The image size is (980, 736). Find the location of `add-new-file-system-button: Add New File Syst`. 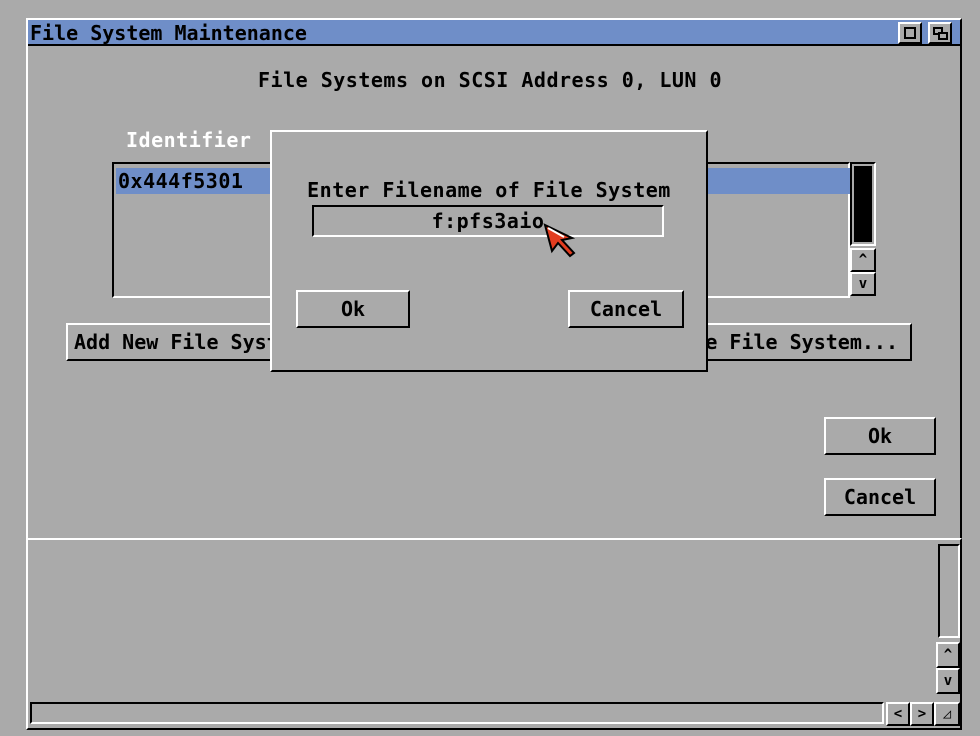

add-new-file-system-button: Add New File Syst is located at coordinates (176, 342).